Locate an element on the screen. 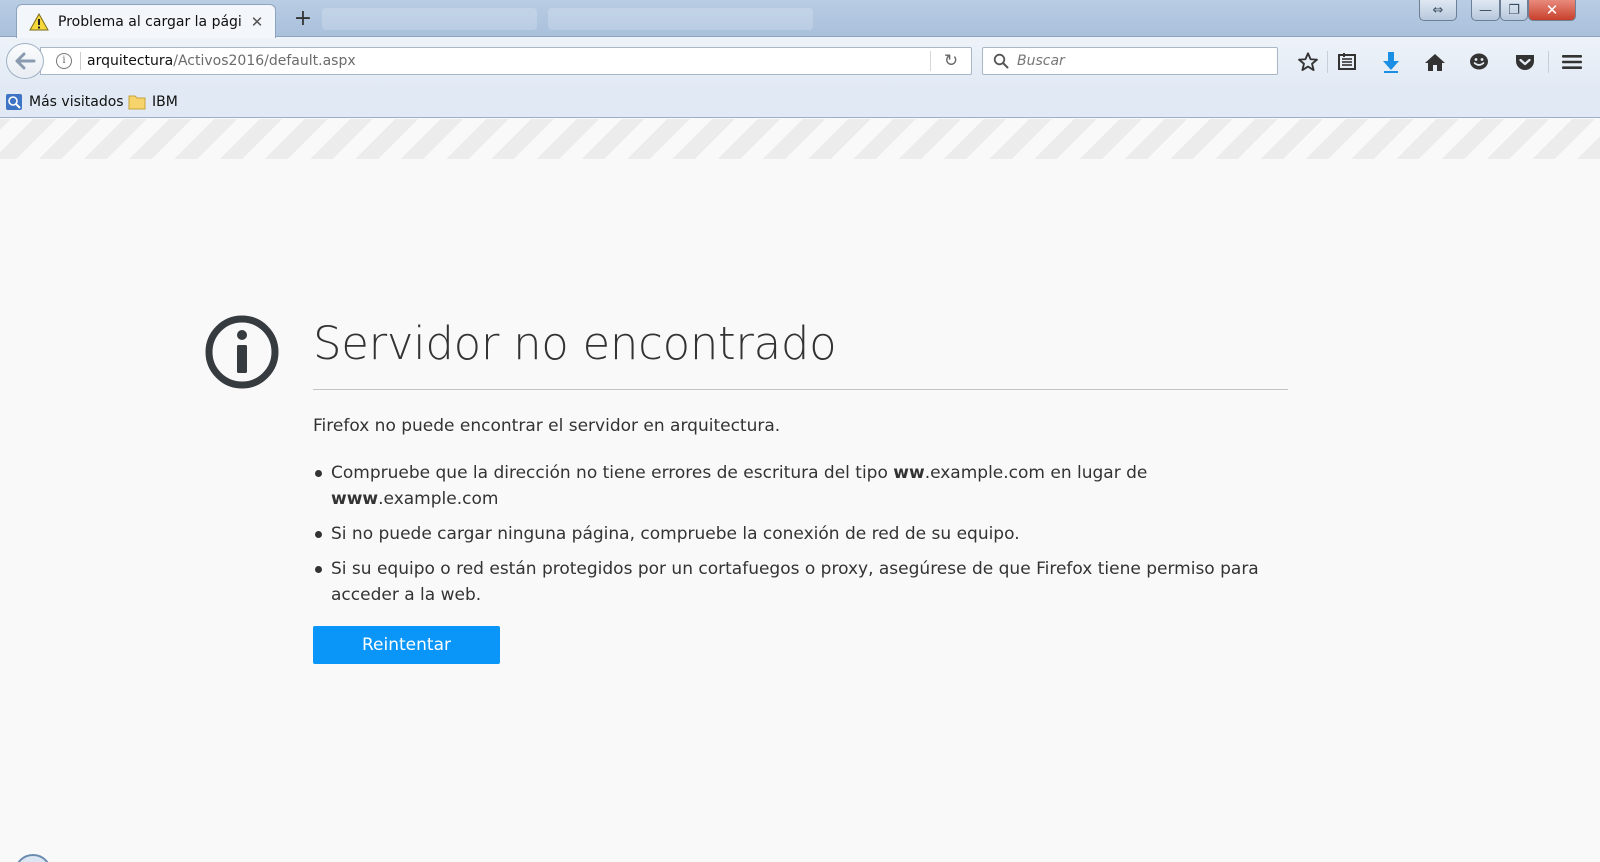 This screenshot has width=1600, height=862. star-icon is located at coordinates (1308, 61).